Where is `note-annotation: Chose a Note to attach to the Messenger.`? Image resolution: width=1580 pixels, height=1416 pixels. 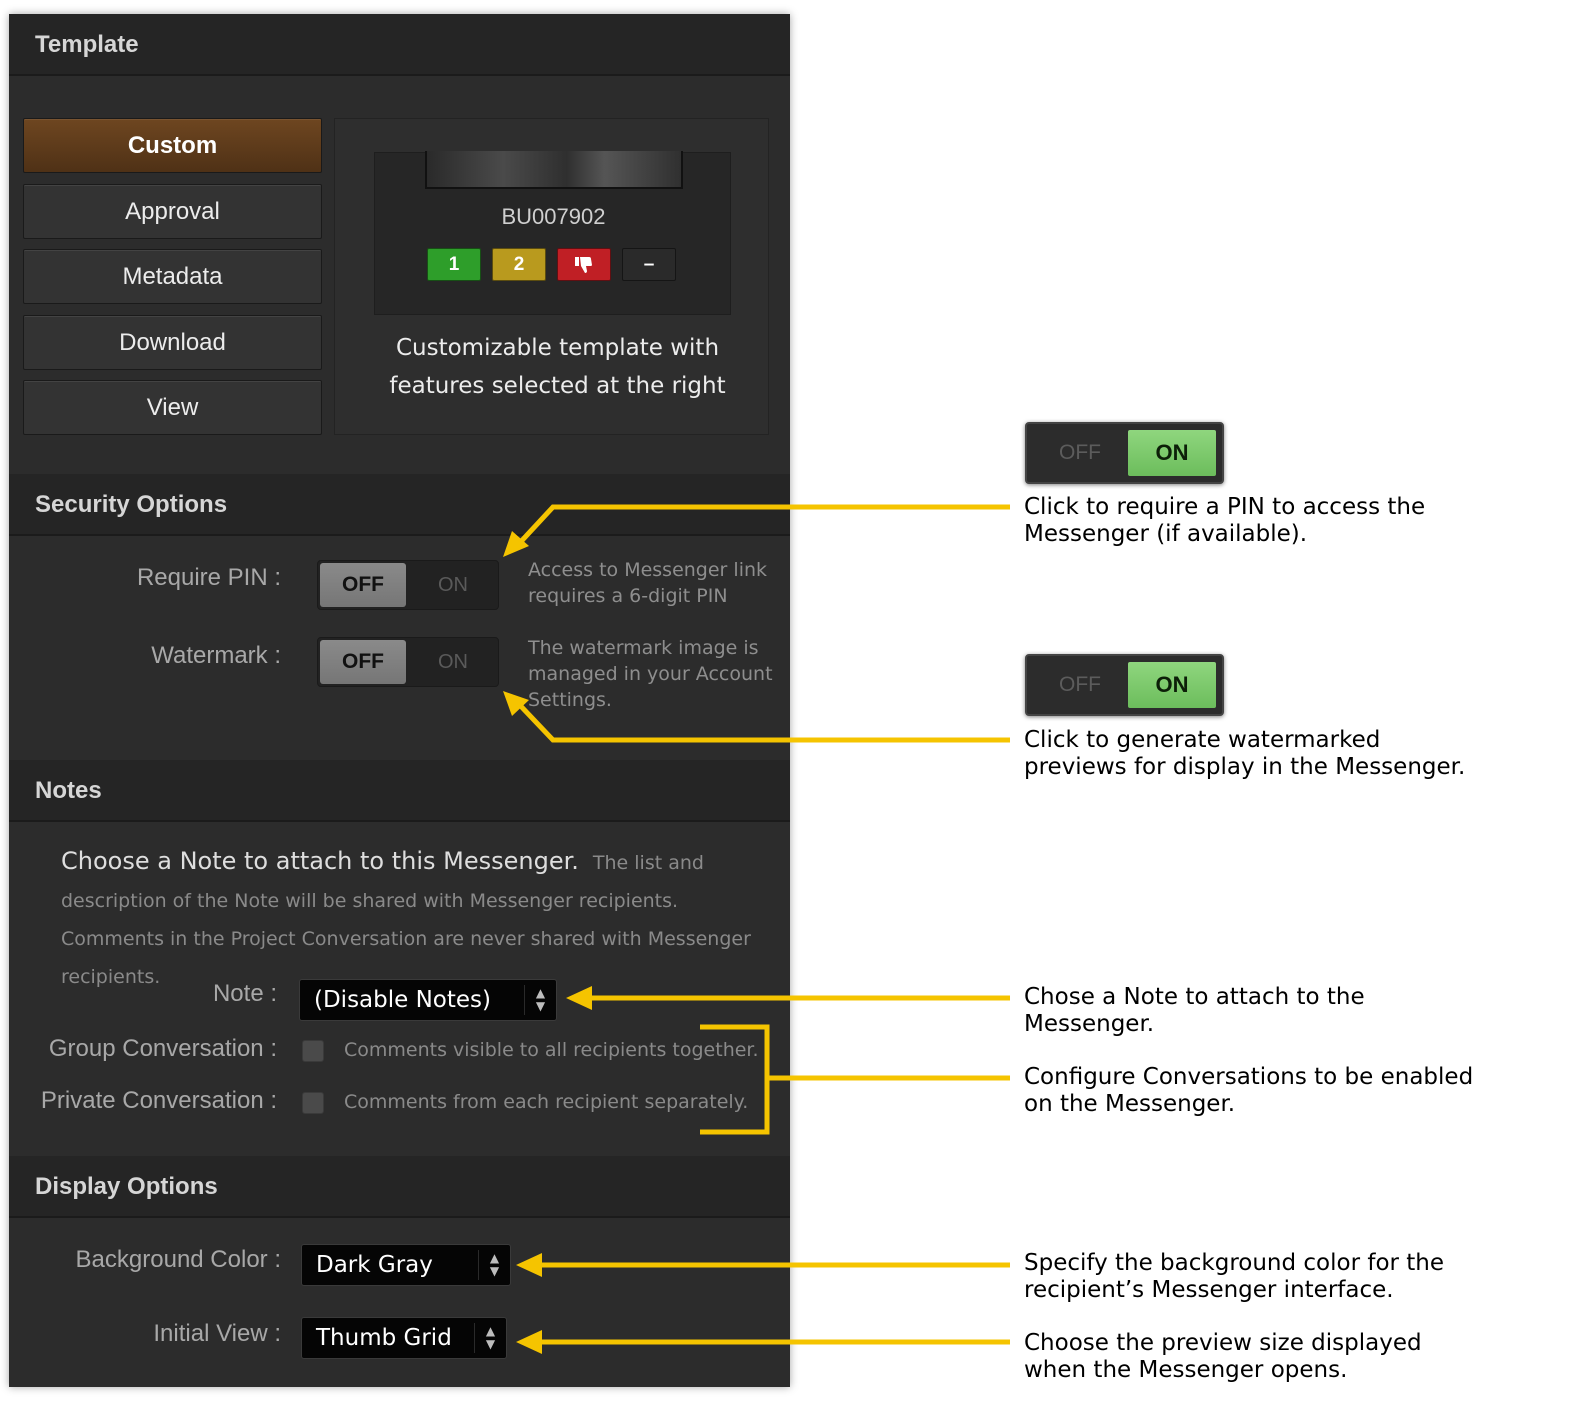
note-annotation: Chose a Note to attach to the Messenger. is located at coordinates (1294, 1011).